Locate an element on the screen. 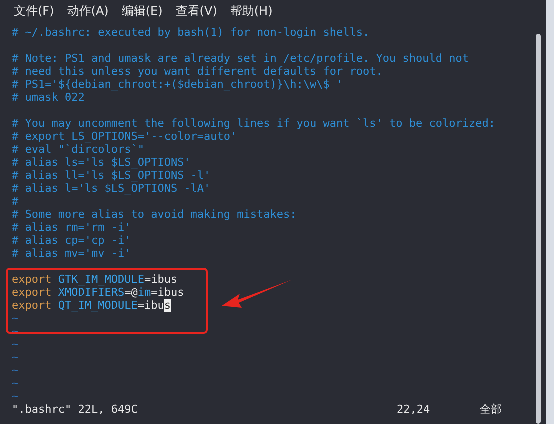  menu-item: 文件(F) is located at coordinates (34, 11).